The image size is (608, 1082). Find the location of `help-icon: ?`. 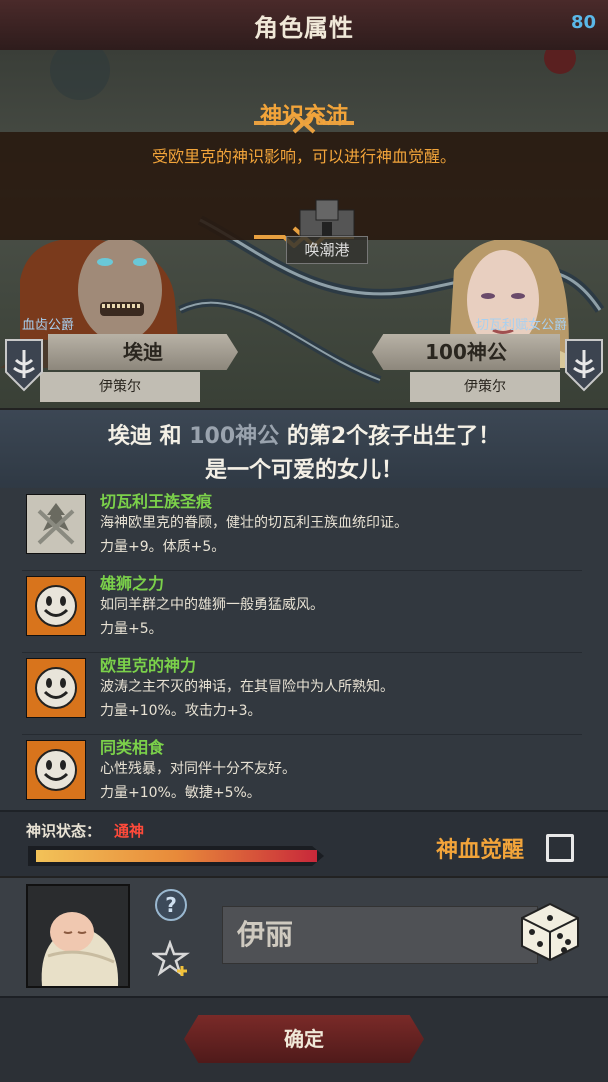

help-icon: ? is located at coordinates (171, 905).